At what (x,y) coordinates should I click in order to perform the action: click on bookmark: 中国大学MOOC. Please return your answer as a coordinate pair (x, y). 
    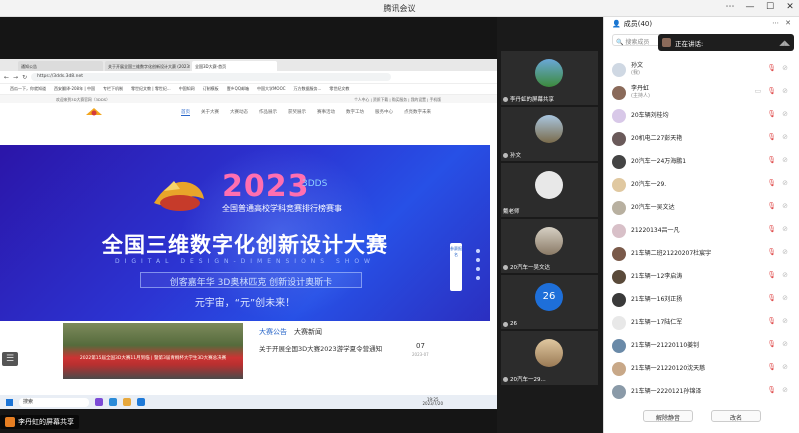
    Looking at the image, I should click on (271, 89).